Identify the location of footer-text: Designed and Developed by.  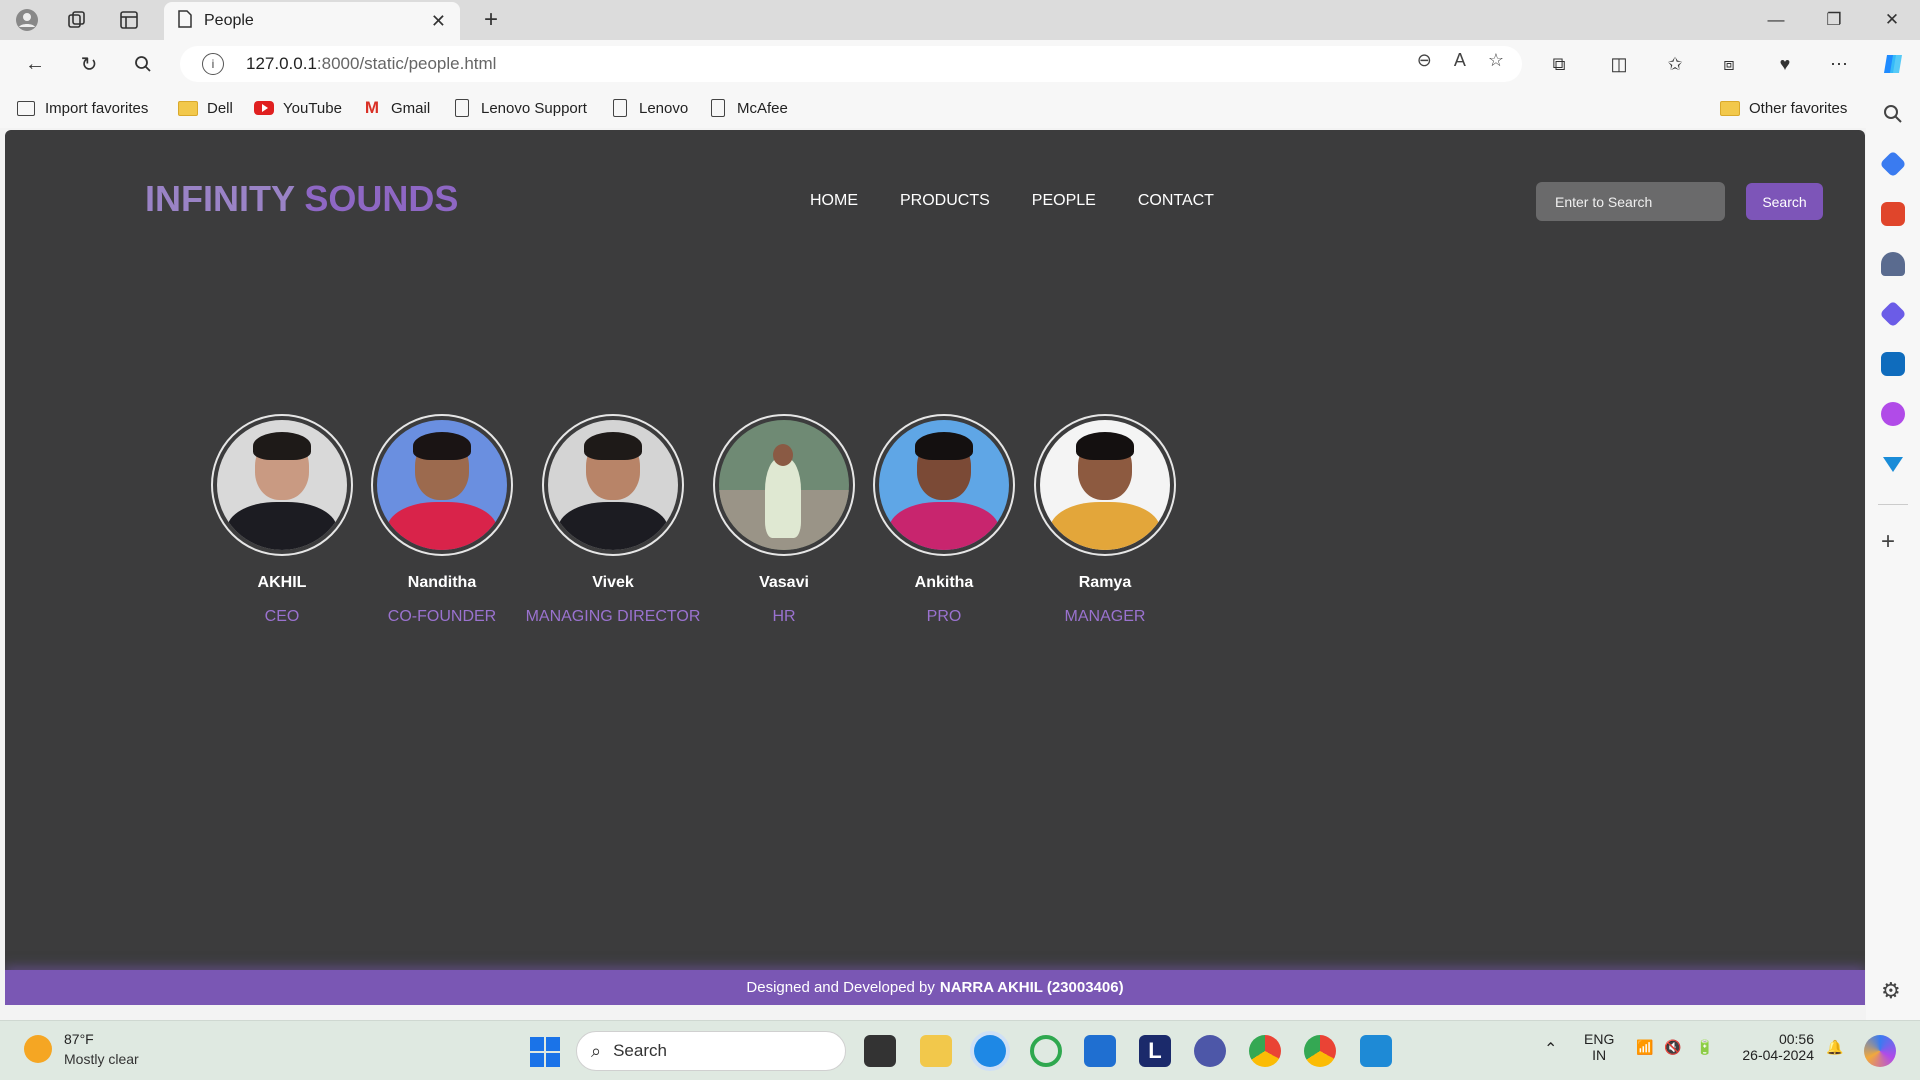
(840, 987).